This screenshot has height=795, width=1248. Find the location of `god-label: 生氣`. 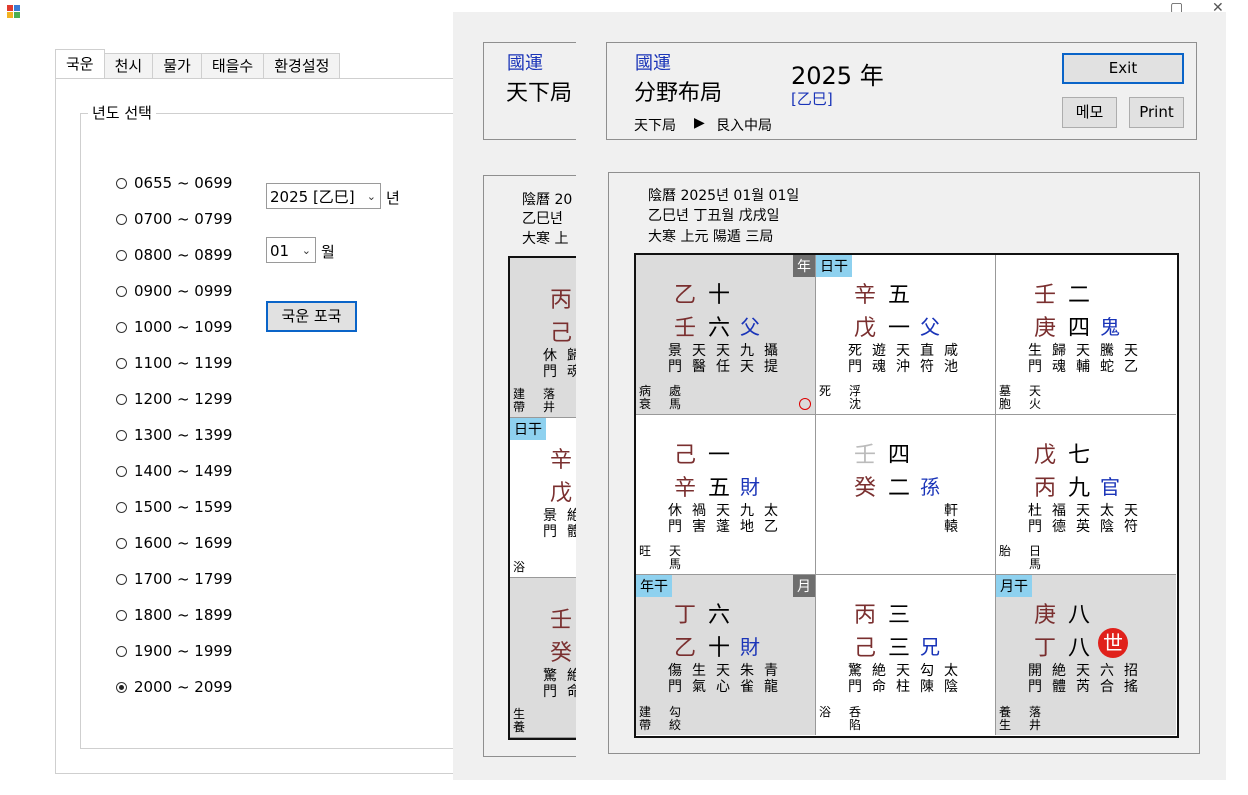

god-label: 生氣 is located at coordinates (699, 679).